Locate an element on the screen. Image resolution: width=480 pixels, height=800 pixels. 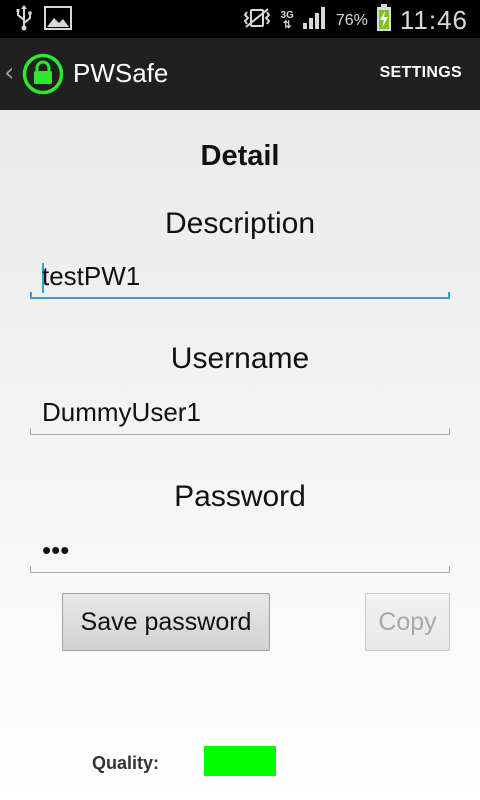
description-field: testPW1 is located at coordinates (240, 279).